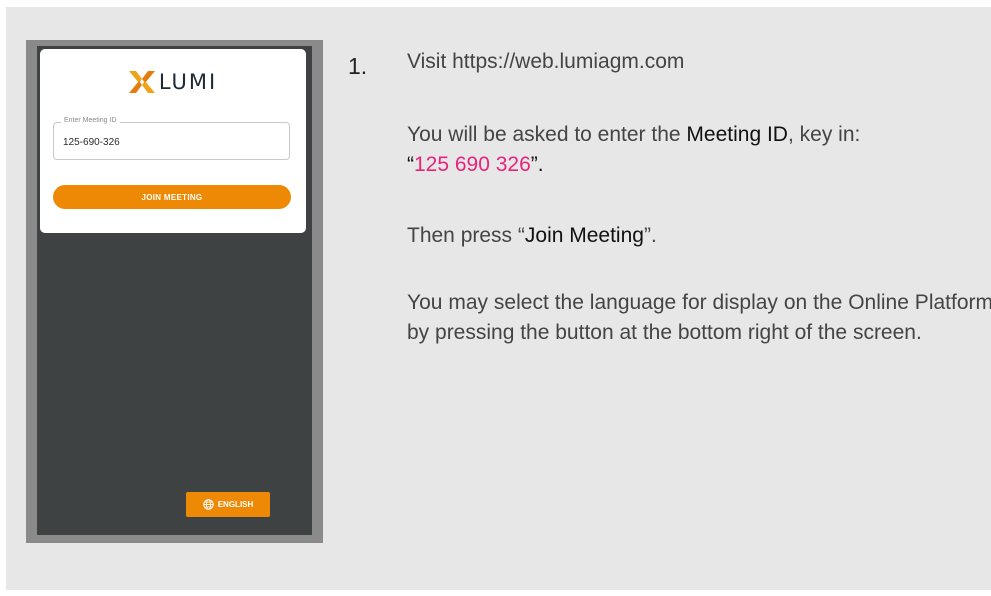 This screenshot has width=991, height=596. Describe the element at coordinates (737, 134) in the screenshot. I see `meeting-id-word: Meeting ID` at that location.